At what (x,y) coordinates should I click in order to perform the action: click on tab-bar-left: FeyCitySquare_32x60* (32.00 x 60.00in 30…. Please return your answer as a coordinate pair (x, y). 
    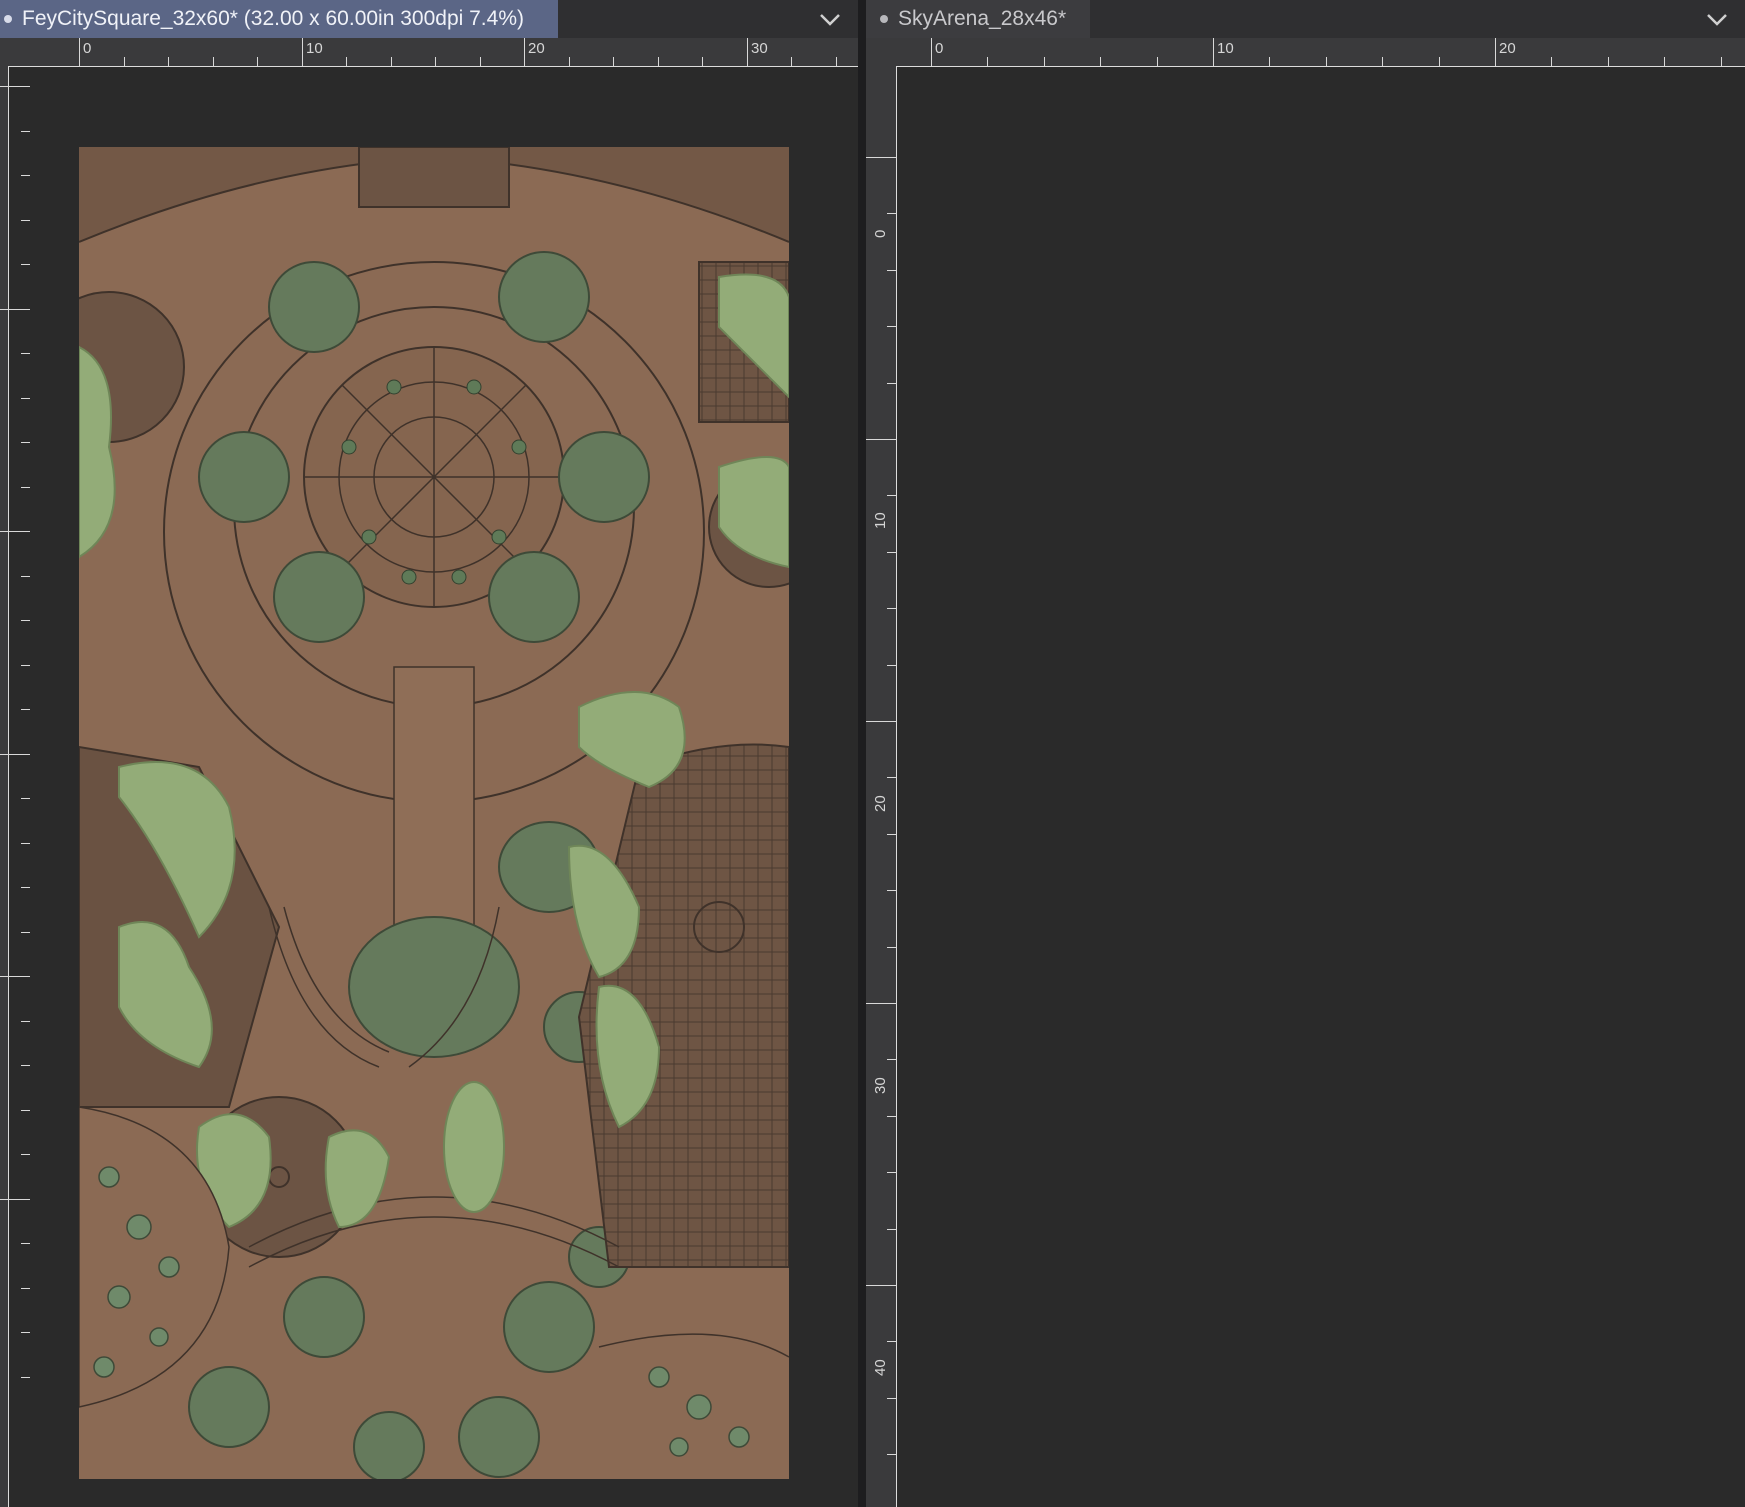
    Looking at the image, I should click on (429, 19).